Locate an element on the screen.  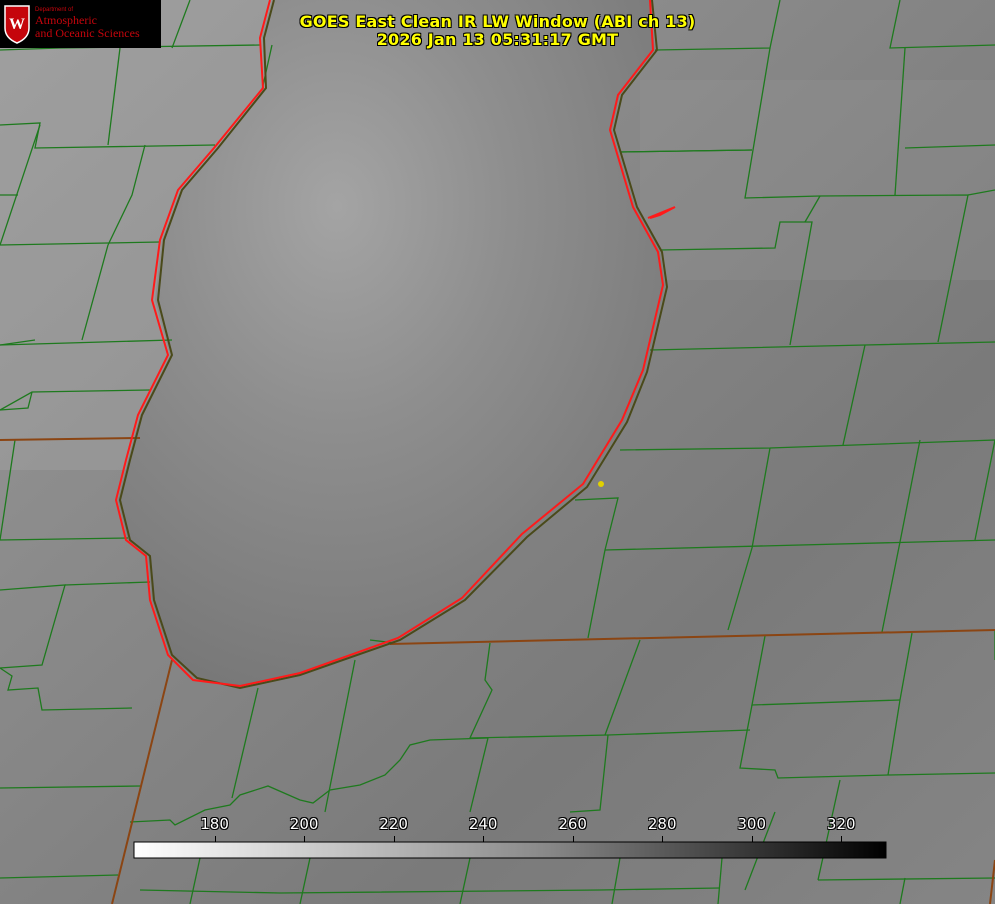
colorbar-tick-label: 240 is located at coordinates (483, 824).